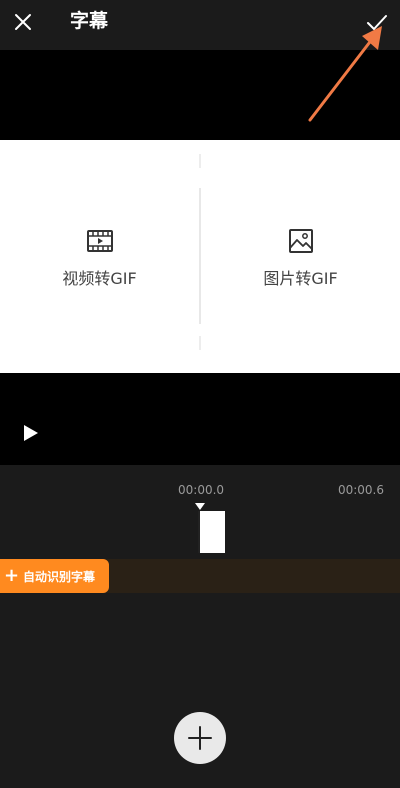 The height and width of the screenshot is (788, 400). I want to click on auto-recognize-label: 自动识别字幕, so click(59, 576).